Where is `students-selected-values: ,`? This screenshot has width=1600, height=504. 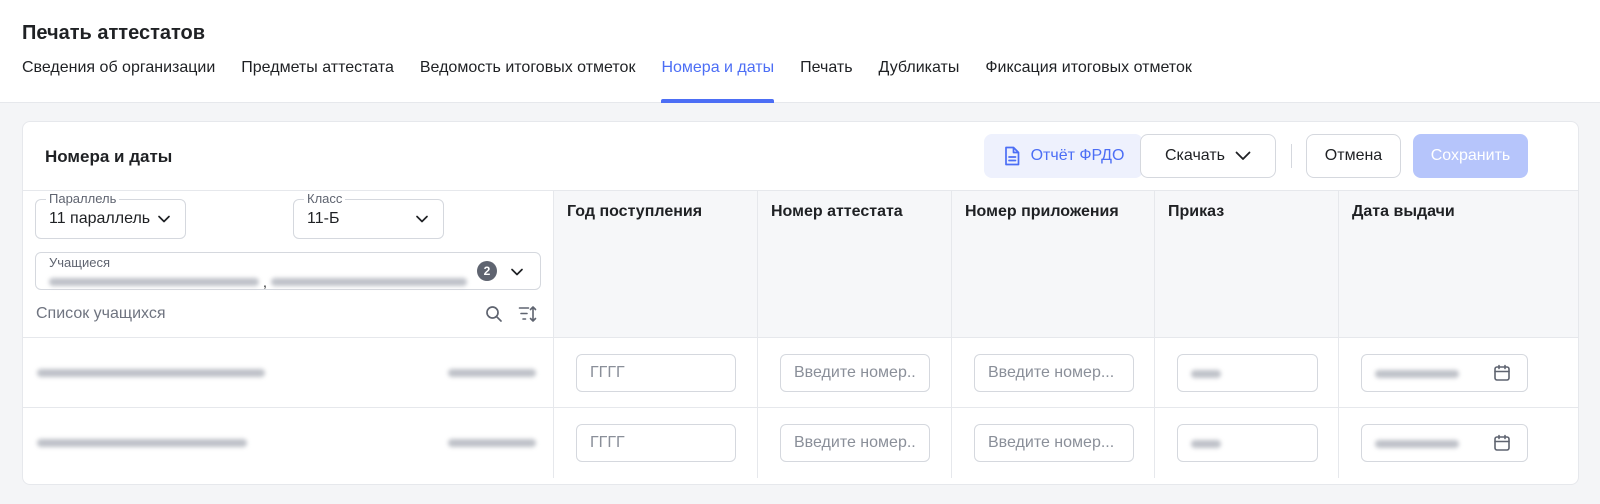
students-selected-values: , is located at coordinates (258, 282).